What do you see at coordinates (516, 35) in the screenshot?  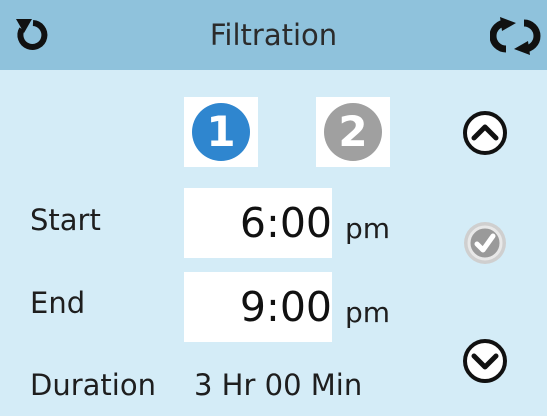 I see `refresh-sync-icon` at bounding box center [516, 35].